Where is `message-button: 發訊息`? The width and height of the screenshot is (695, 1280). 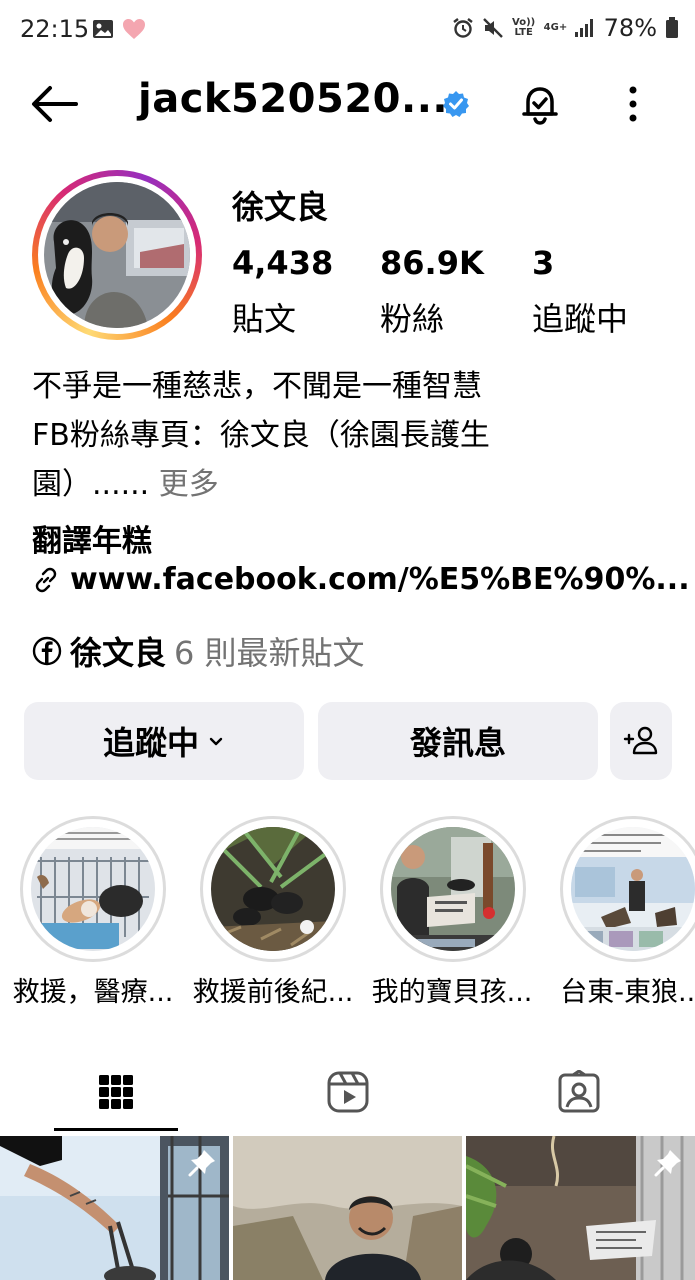 message-button: 發訊息 is located at coordinates (458, 741).